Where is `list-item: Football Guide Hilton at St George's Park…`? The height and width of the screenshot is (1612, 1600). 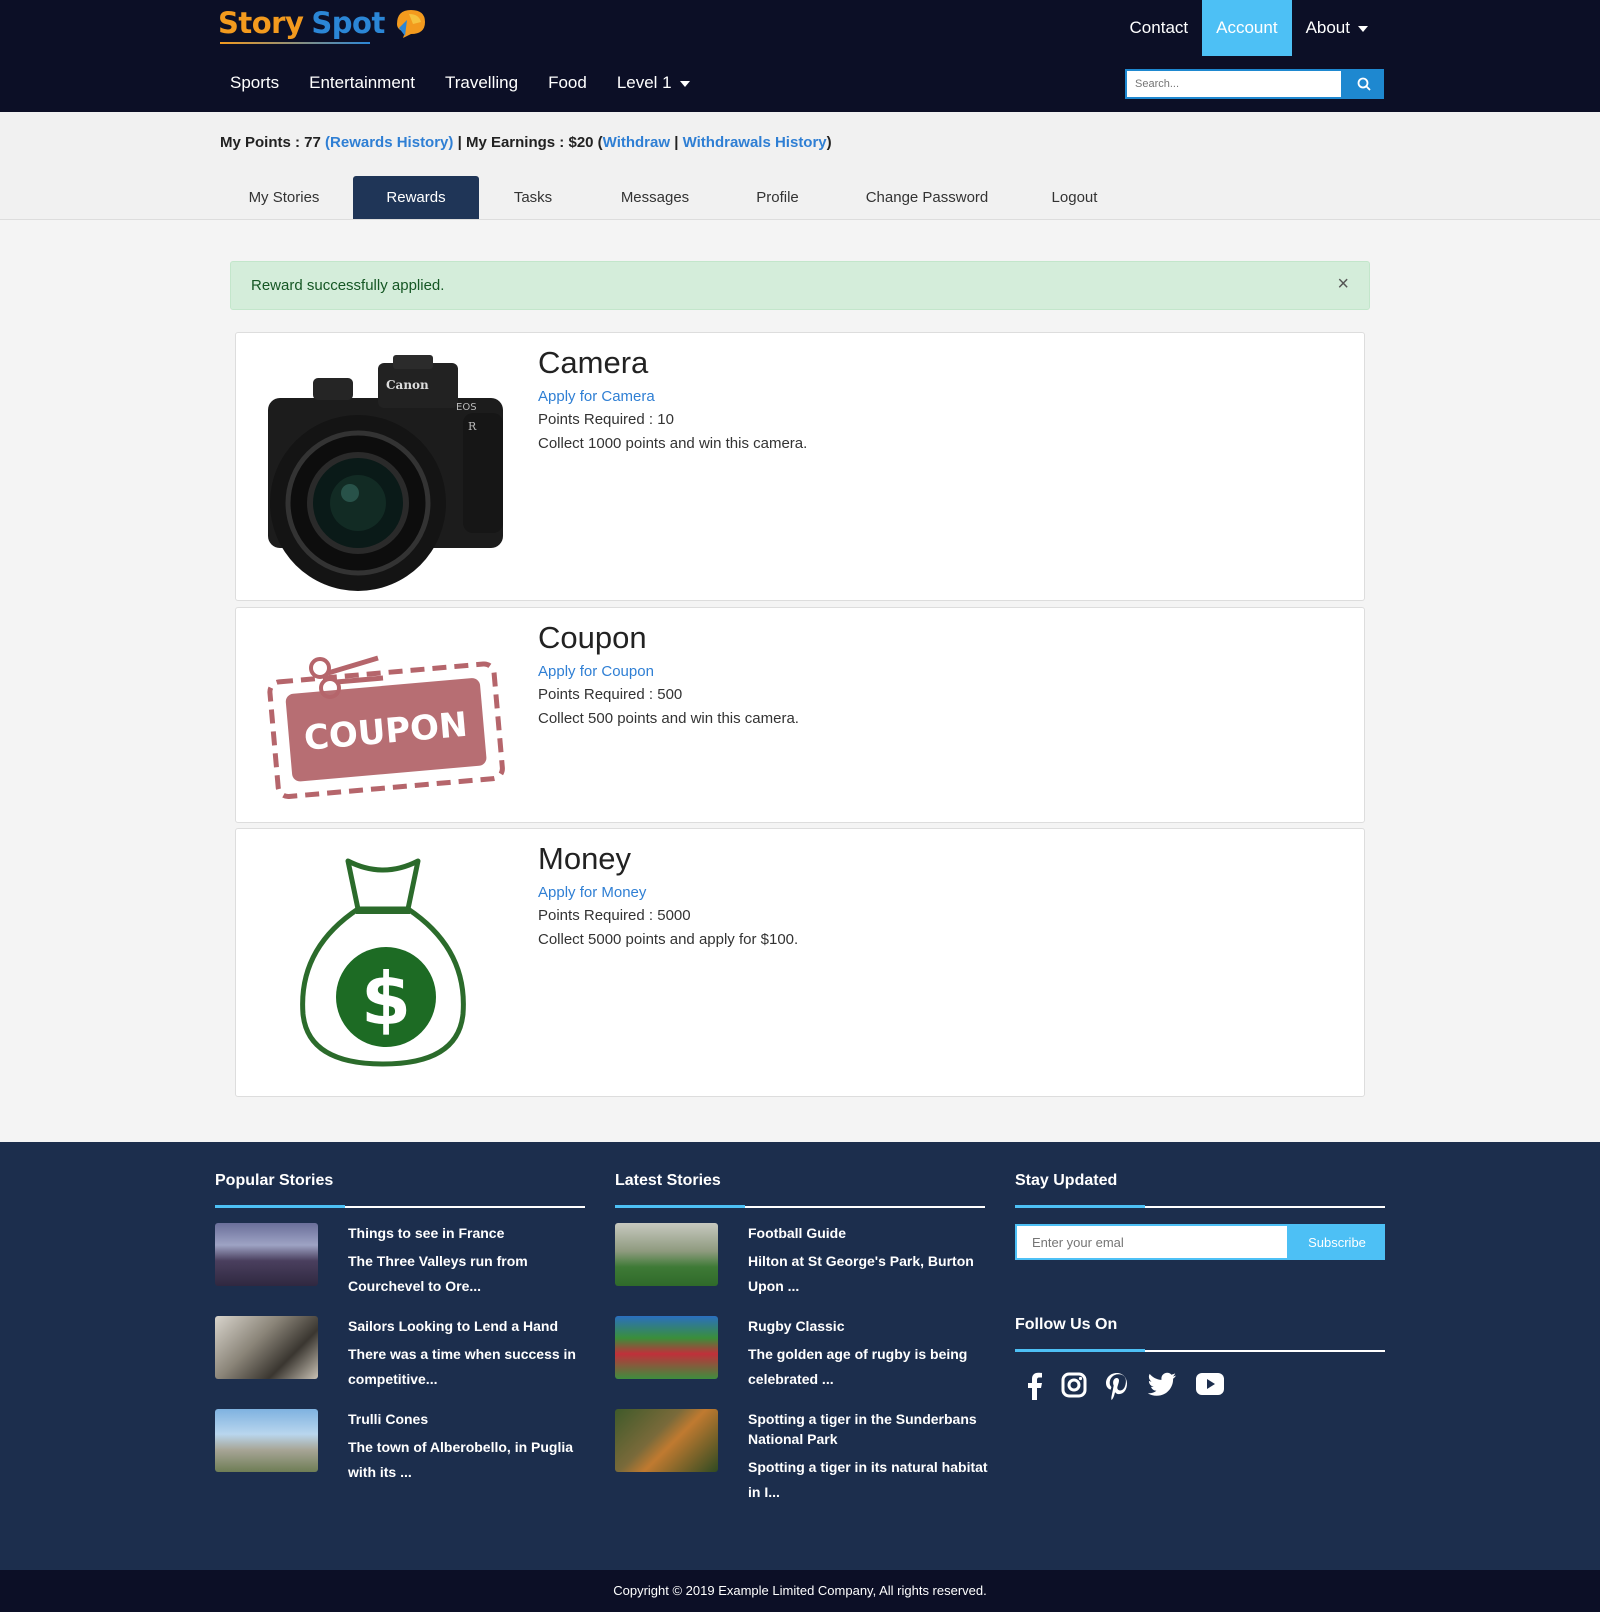 list-item: Football Guide Hilton at St George's Park… is located at coordinates (800, 1269).